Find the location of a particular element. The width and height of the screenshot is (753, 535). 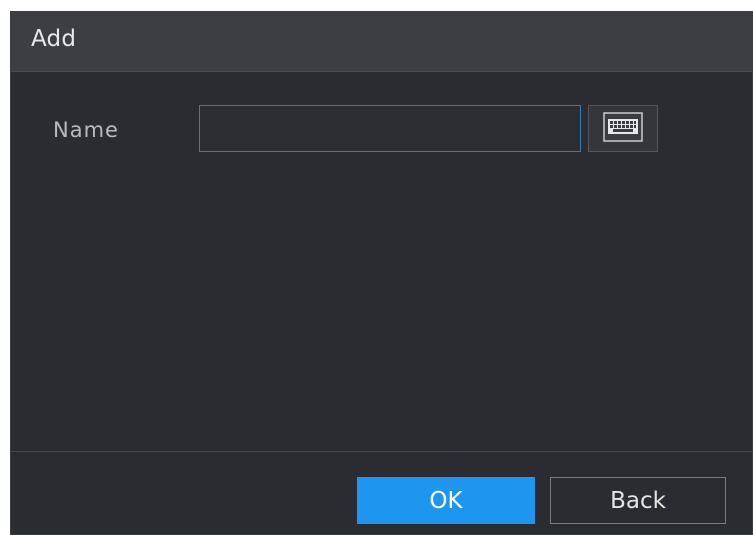

name-label: Name is located at coordinates (86, 130).